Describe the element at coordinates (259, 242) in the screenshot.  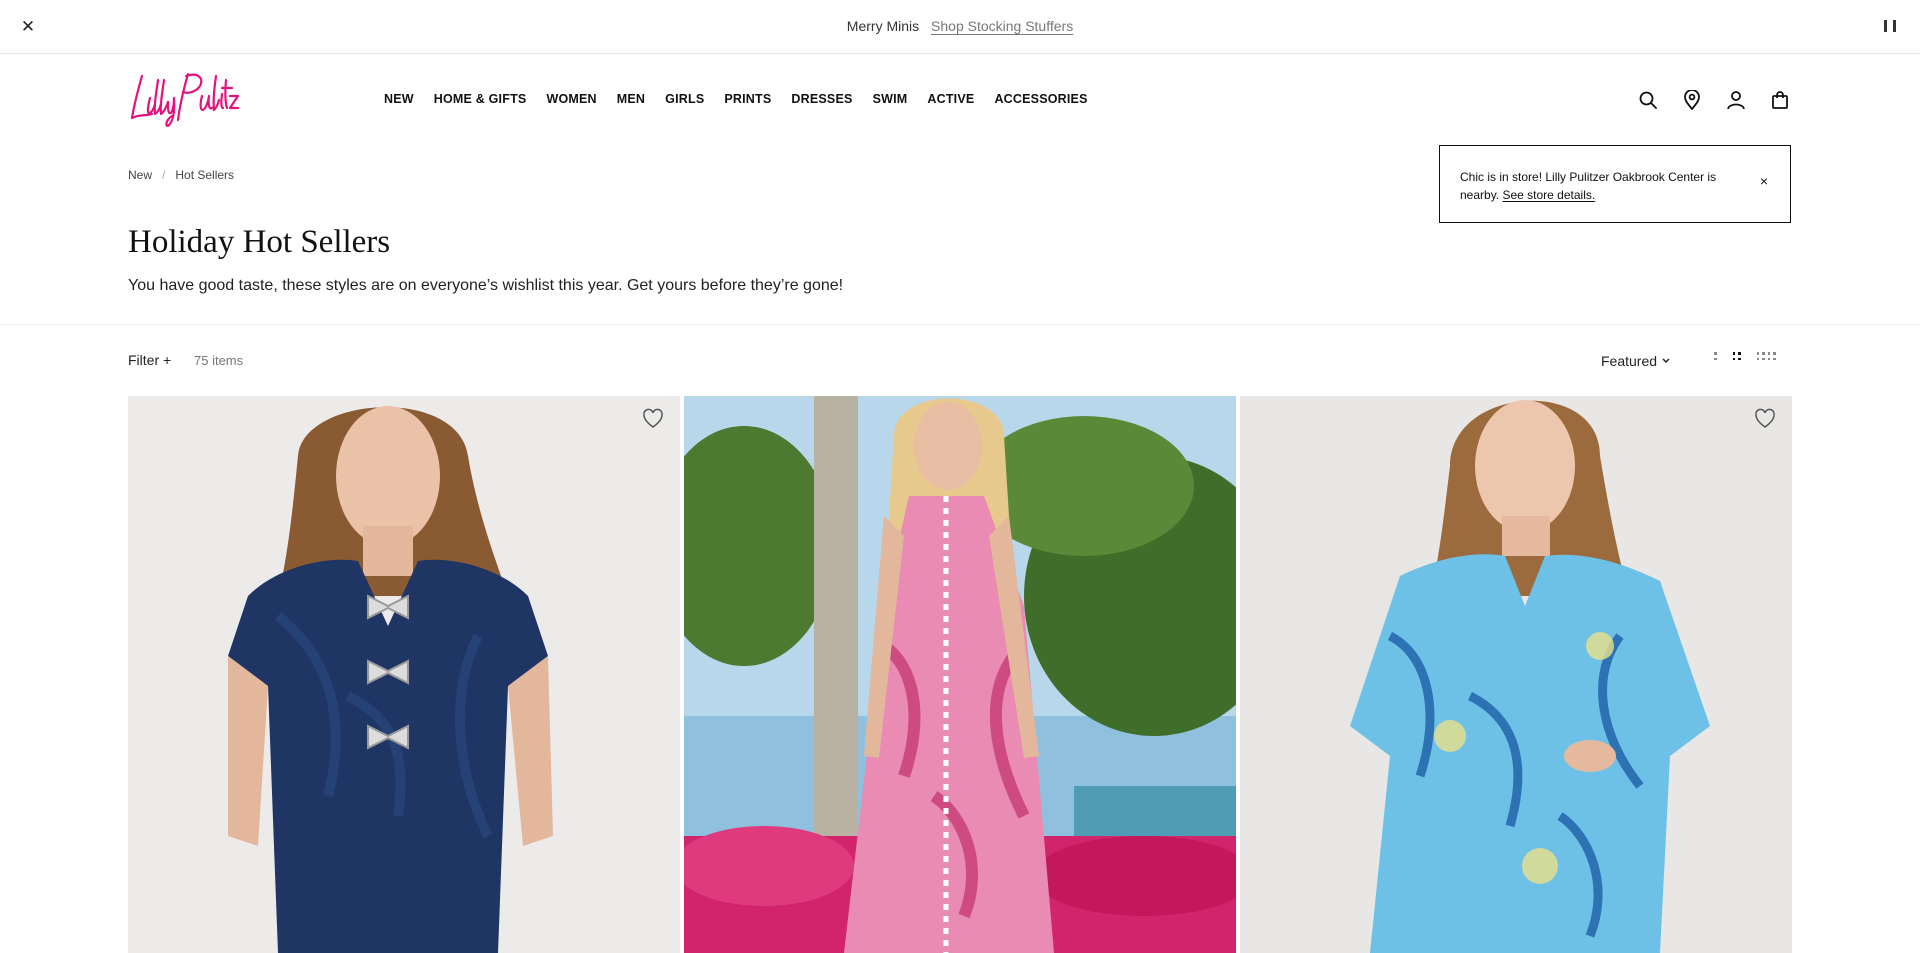
I see `page-title: Holiday Hot Sellers` at that location.